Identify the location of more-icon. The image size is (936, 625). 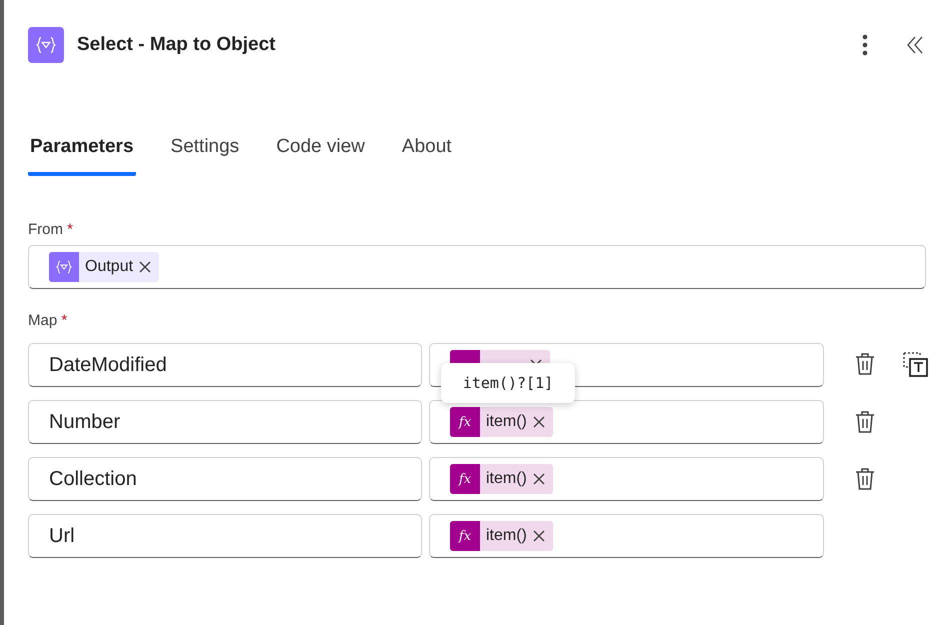
(865, 45).